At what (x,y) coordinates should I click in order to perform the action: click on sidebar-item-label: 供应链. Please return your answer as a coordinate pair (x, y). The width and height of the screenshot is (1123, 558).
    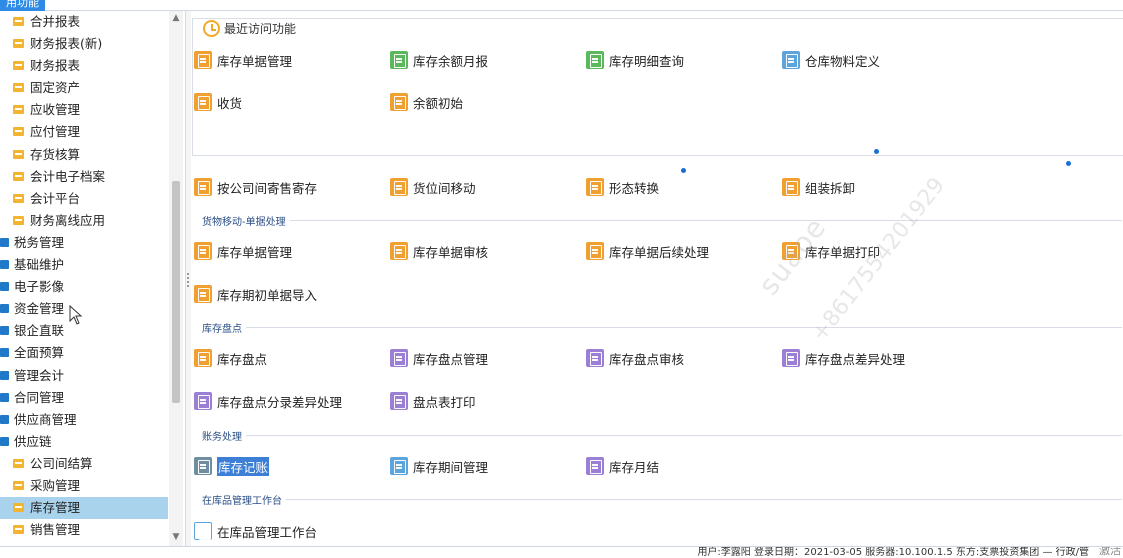
    Looking at the image, I should click on (33, 441).